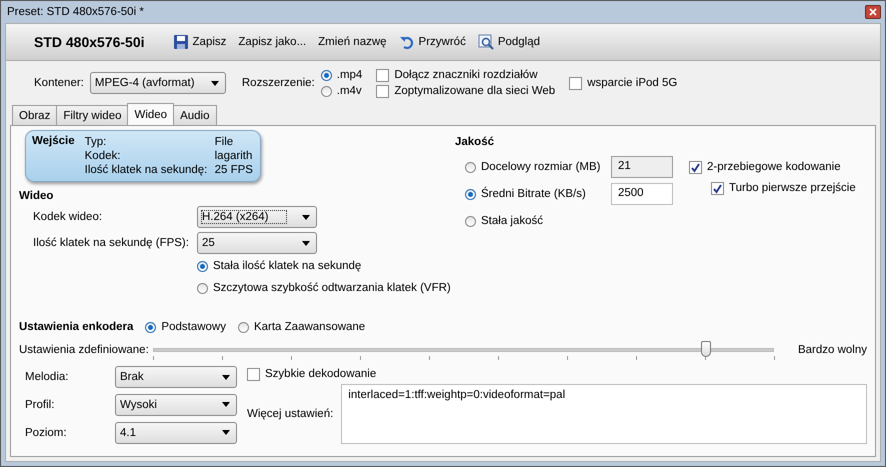 Image resolution: width=886 pixels, height=467 pixels. What do you see at coordinates (96, 142) in the screenshot?
I see `info-label: Typ:` at bounding box center [96, 142].